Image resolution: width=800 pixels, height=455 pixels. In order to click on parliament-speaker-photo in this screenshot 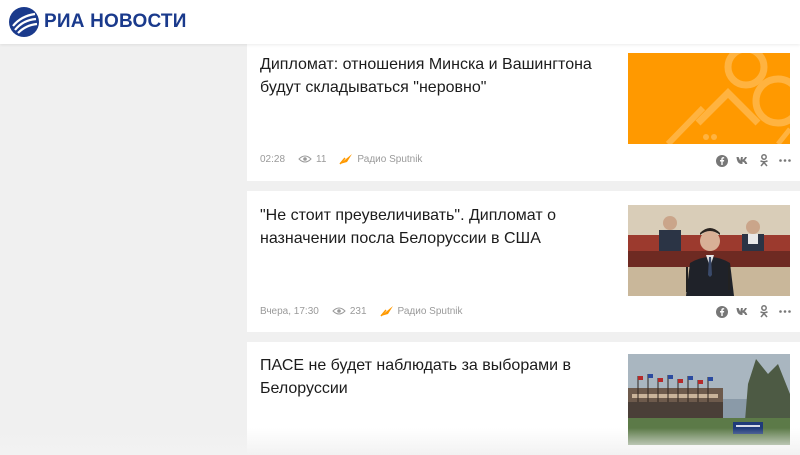, I will do `click(709, 250)`.